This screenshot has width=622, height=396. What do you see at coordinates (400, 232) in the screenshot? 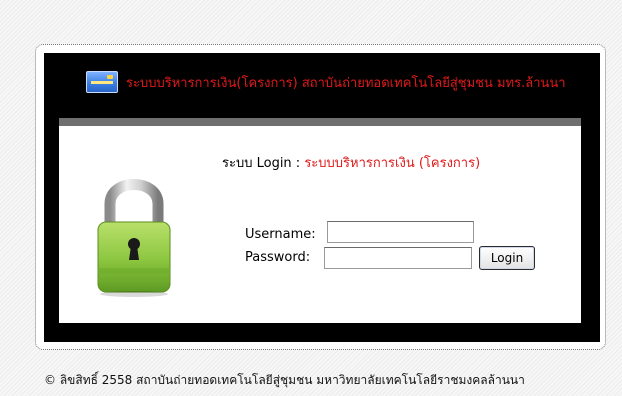
I see `username-input` at bounding box center [400, 232].